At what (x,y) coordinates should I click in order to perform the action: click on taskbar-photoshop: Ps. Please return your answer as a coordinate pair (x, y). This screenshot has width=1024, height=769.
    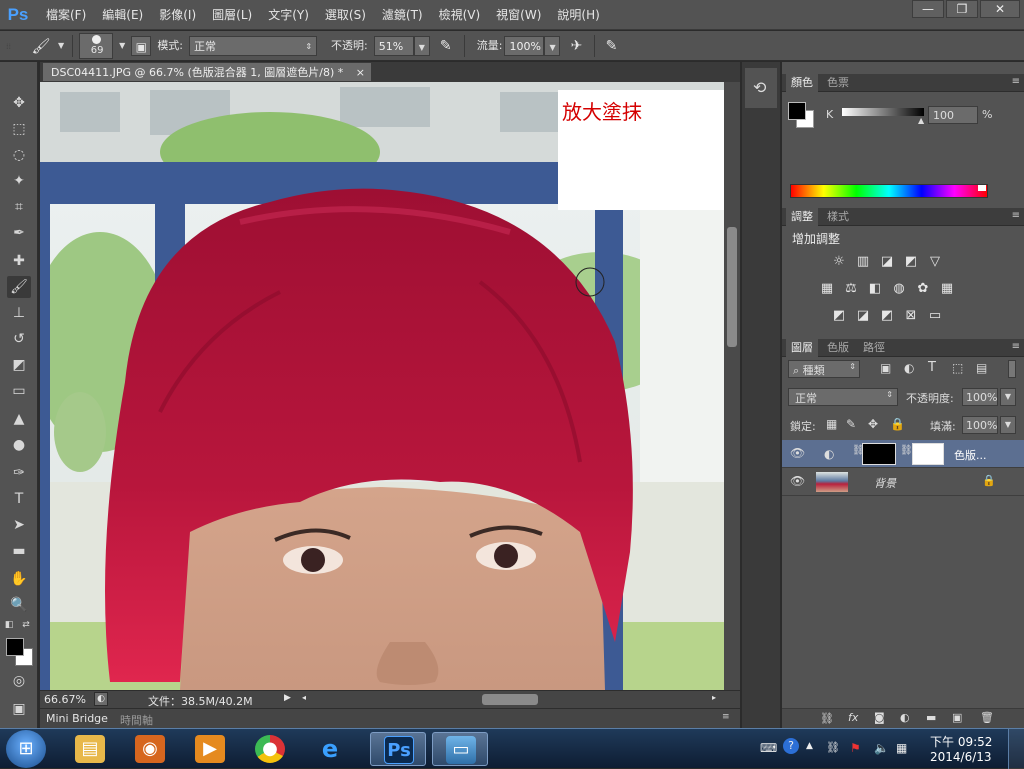
    Looking at the image, I should click on (398, 749).